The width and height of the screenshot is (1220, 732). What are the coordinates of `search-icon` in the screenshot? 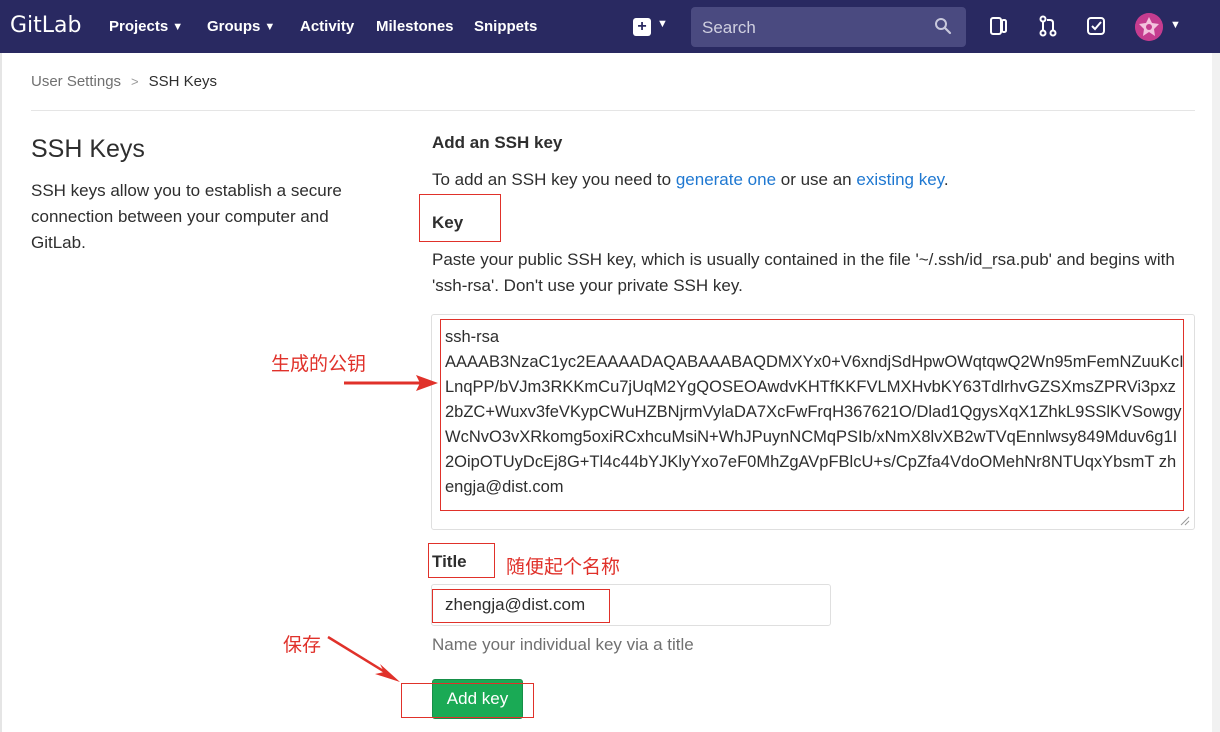 It's located at (943, 26).